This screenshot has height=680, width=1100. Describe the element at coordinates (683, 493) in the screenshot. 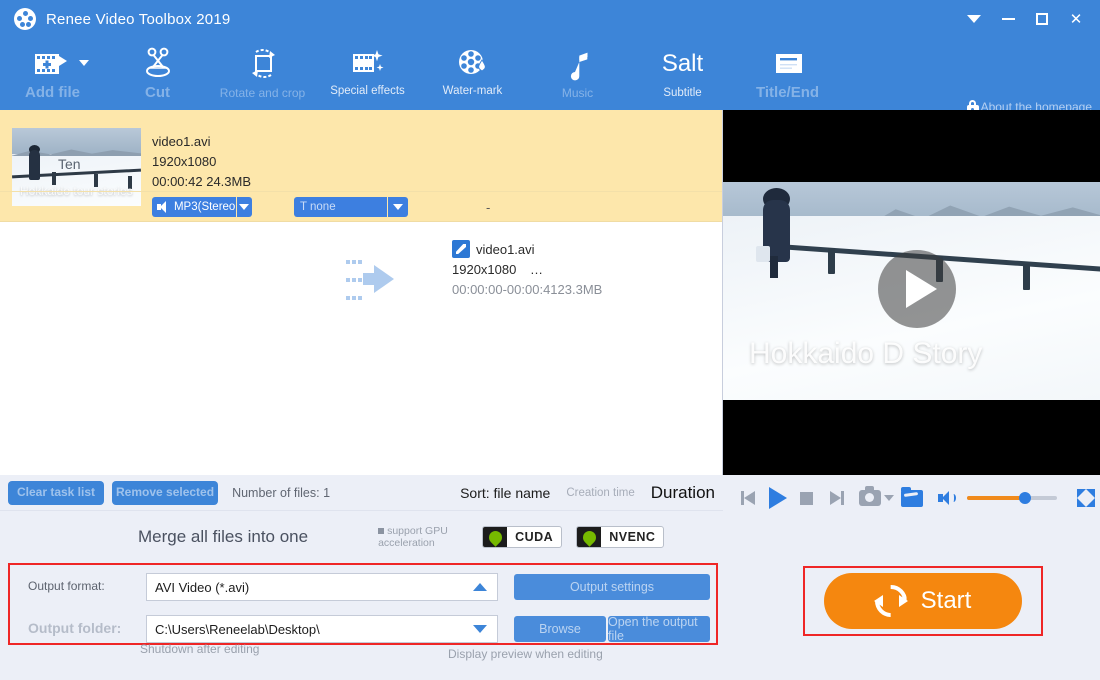

I see `sort-by-duration: Duration` at that location.